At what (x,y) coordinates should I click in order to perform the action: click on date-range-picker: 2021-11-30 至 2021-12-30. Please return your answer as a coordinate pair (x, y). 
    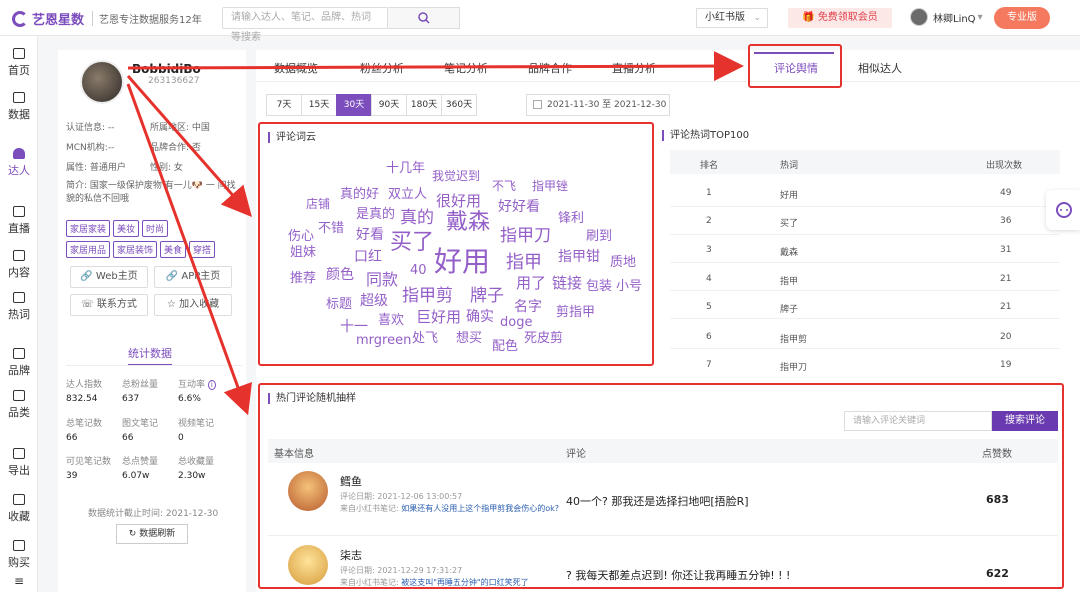
    Looking at the image, I should click on (598, 105).